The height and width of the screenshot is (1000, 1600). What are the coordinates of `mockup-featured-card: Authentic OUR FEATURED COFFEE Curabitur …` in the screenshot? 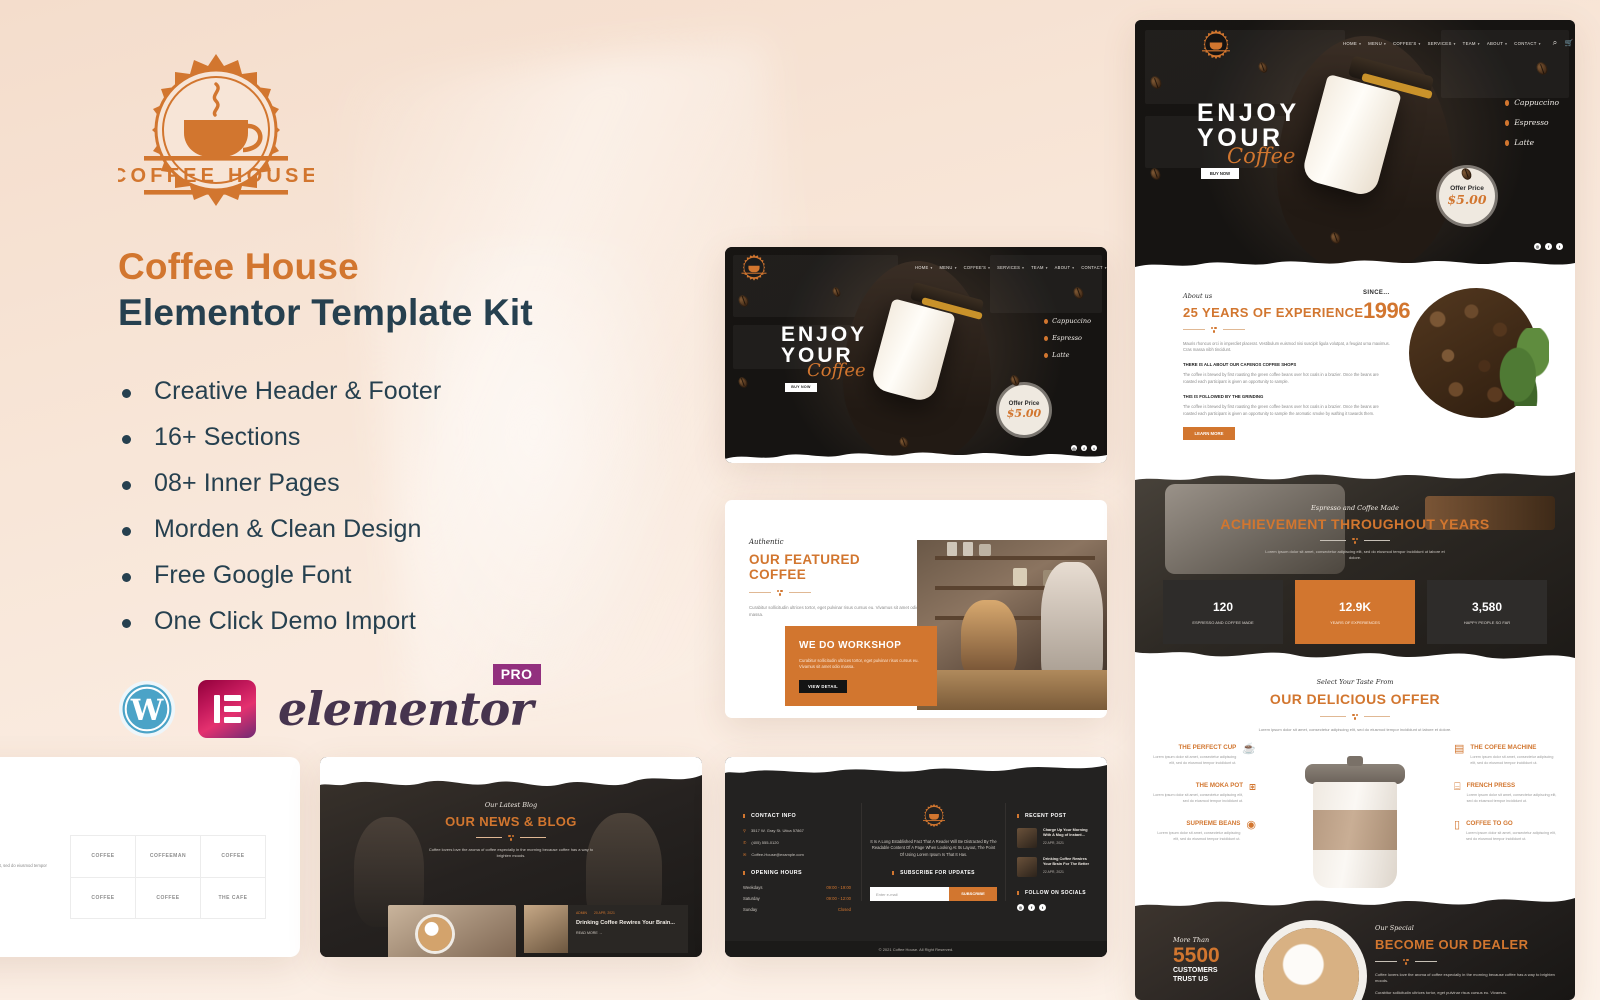 It's located at (916, 609).